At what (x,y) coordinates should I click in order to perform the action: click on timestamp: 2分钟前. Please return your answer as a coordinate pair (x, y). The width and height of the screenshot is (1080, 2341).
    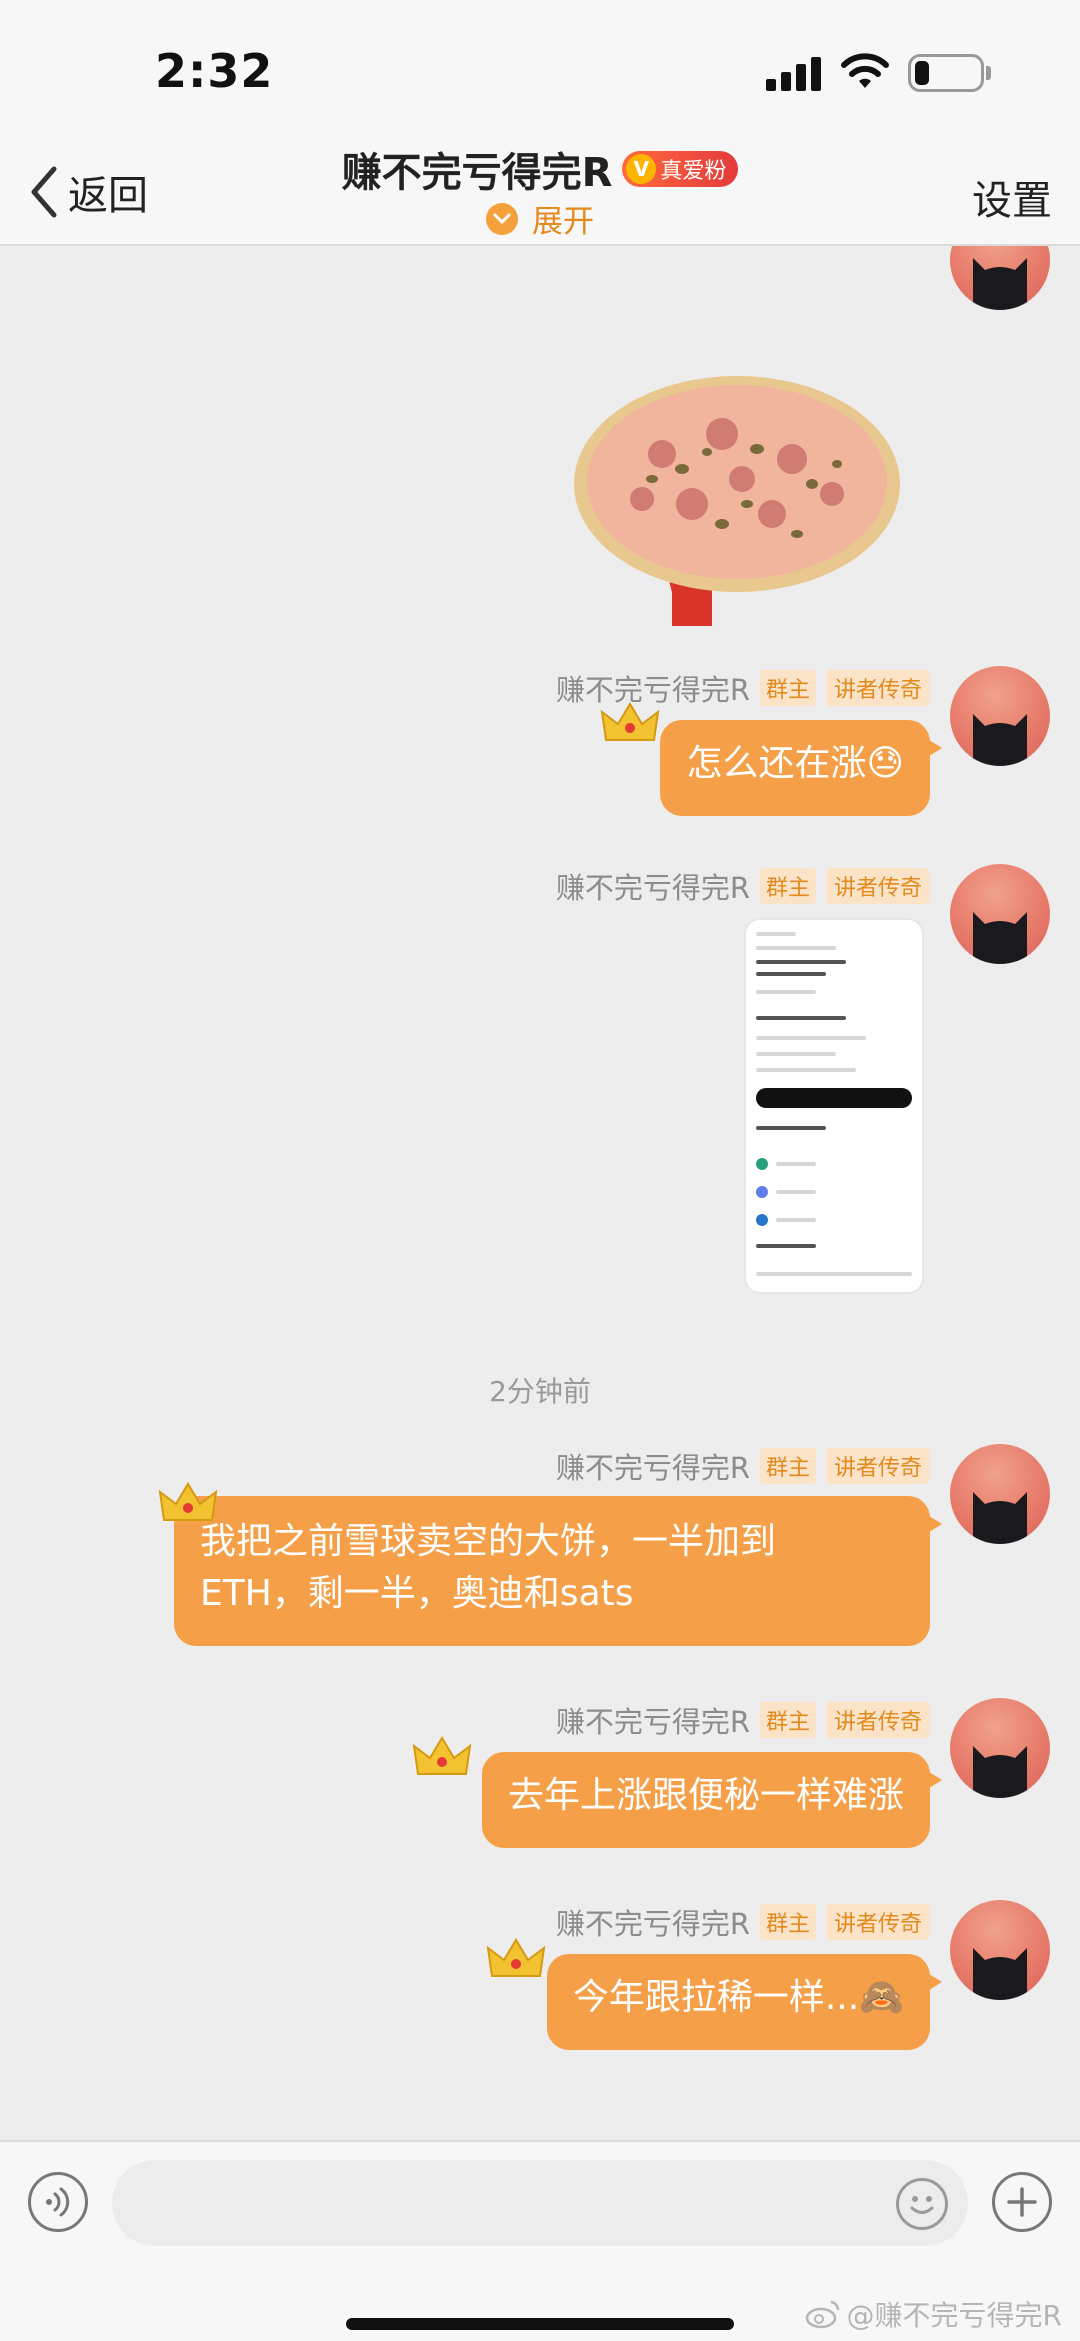
    Looking at the image, I should click on (540, 1391).